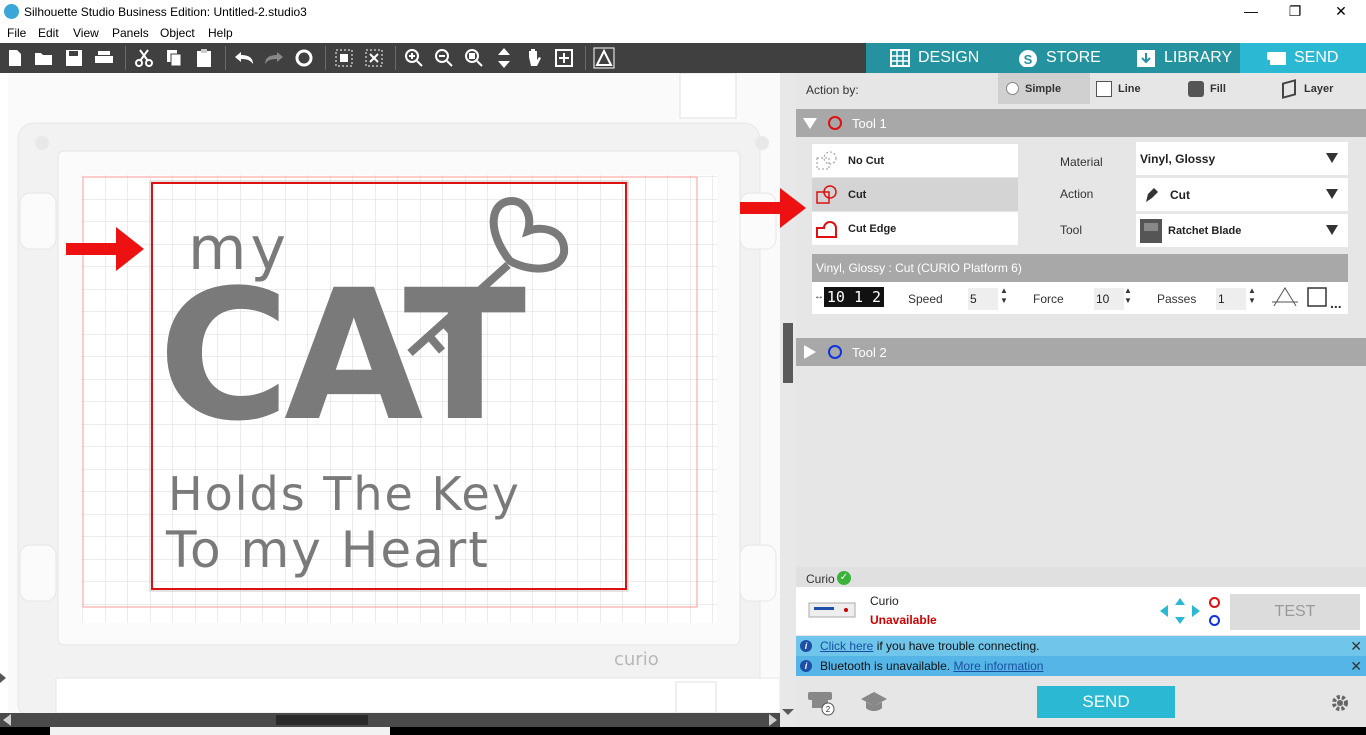 This screenshot has width=1366, height=735. Describe the element at coordinates (244, 58) in the screenshot. I see `undo-icon` at that location.